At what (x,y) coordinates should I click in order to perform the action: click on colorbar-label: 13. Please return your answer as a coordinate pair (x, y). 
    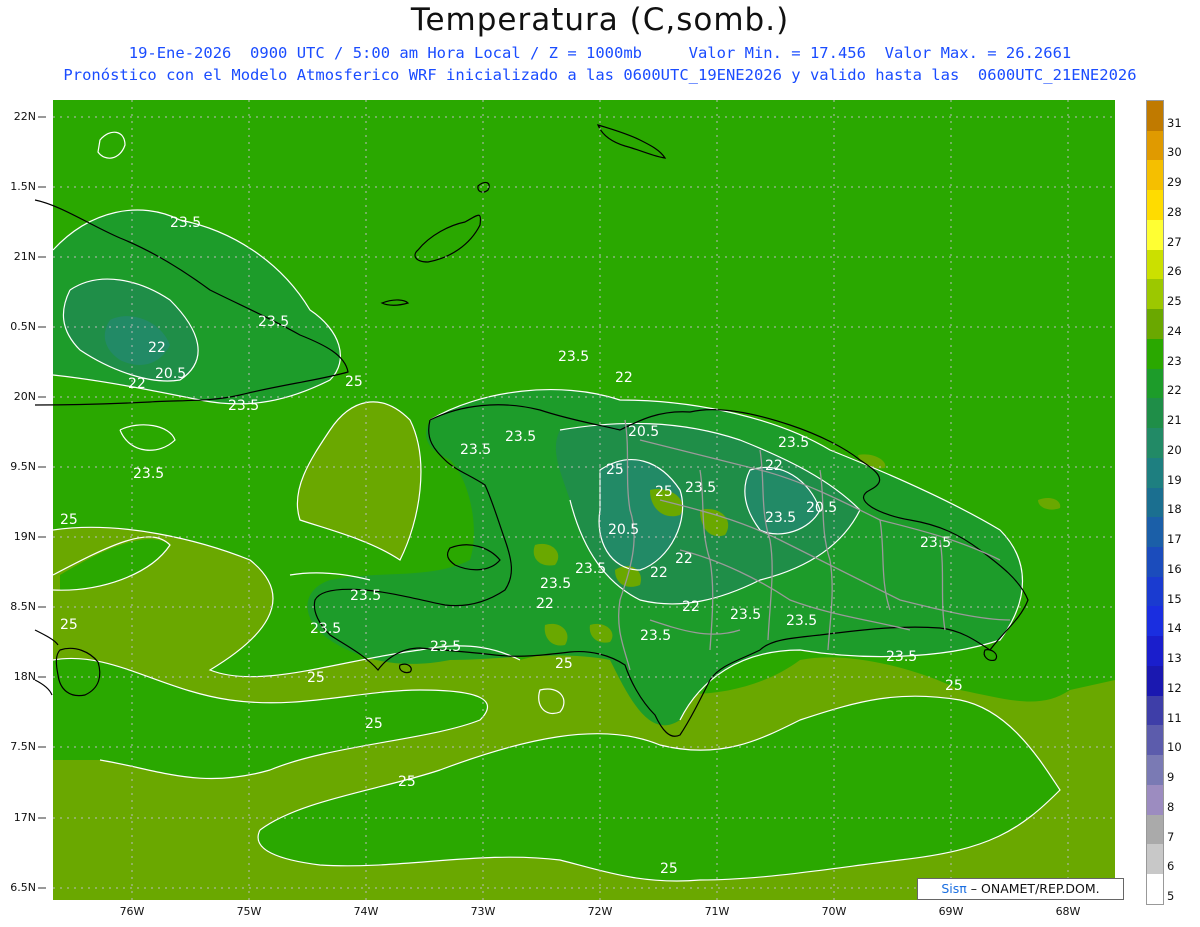
    Looking at the image, I should click on (1174, 658).